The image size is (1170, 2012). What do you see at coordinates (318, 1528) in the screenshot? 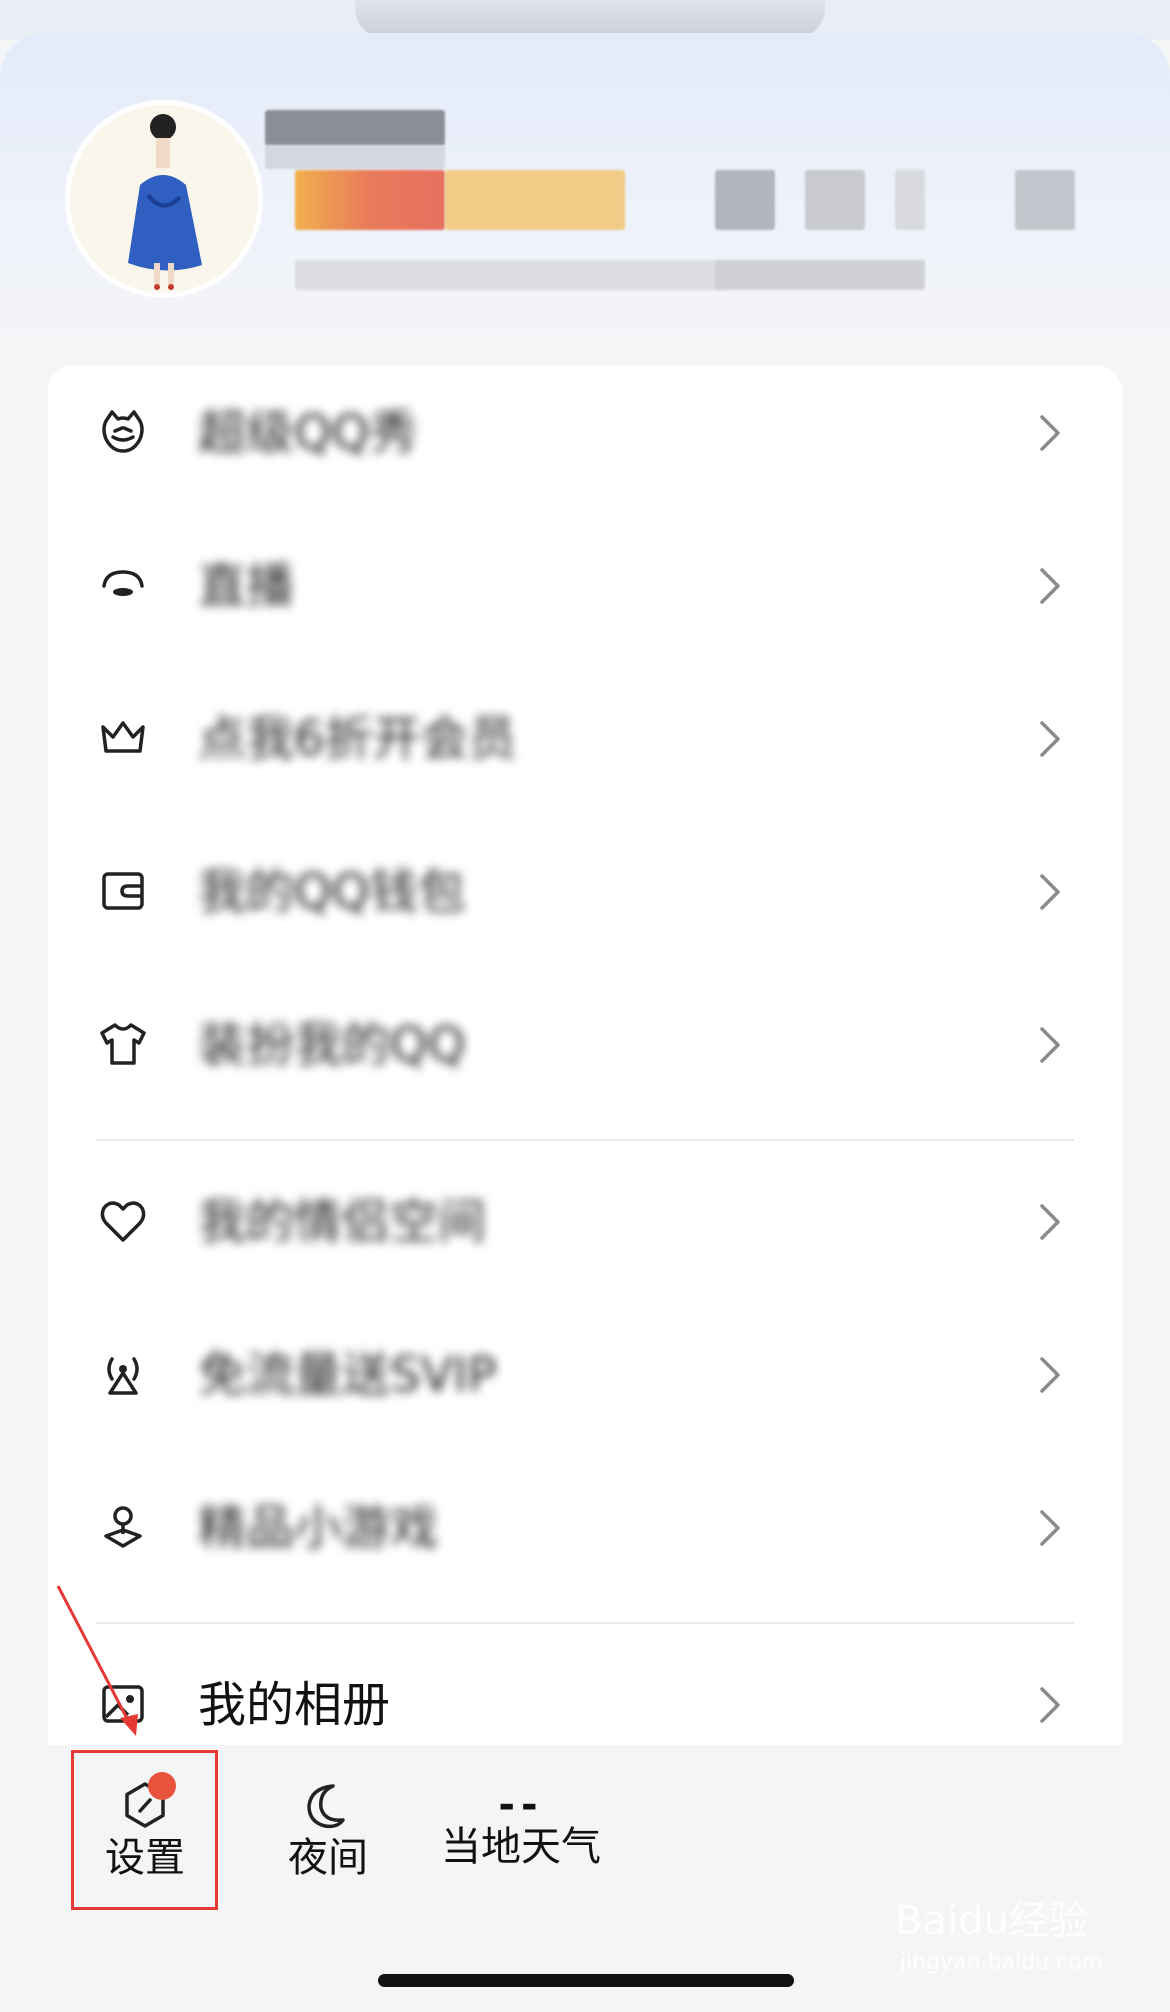
I see `menu-item-label: 精品小游戏` at bounding box center [318, 1528].